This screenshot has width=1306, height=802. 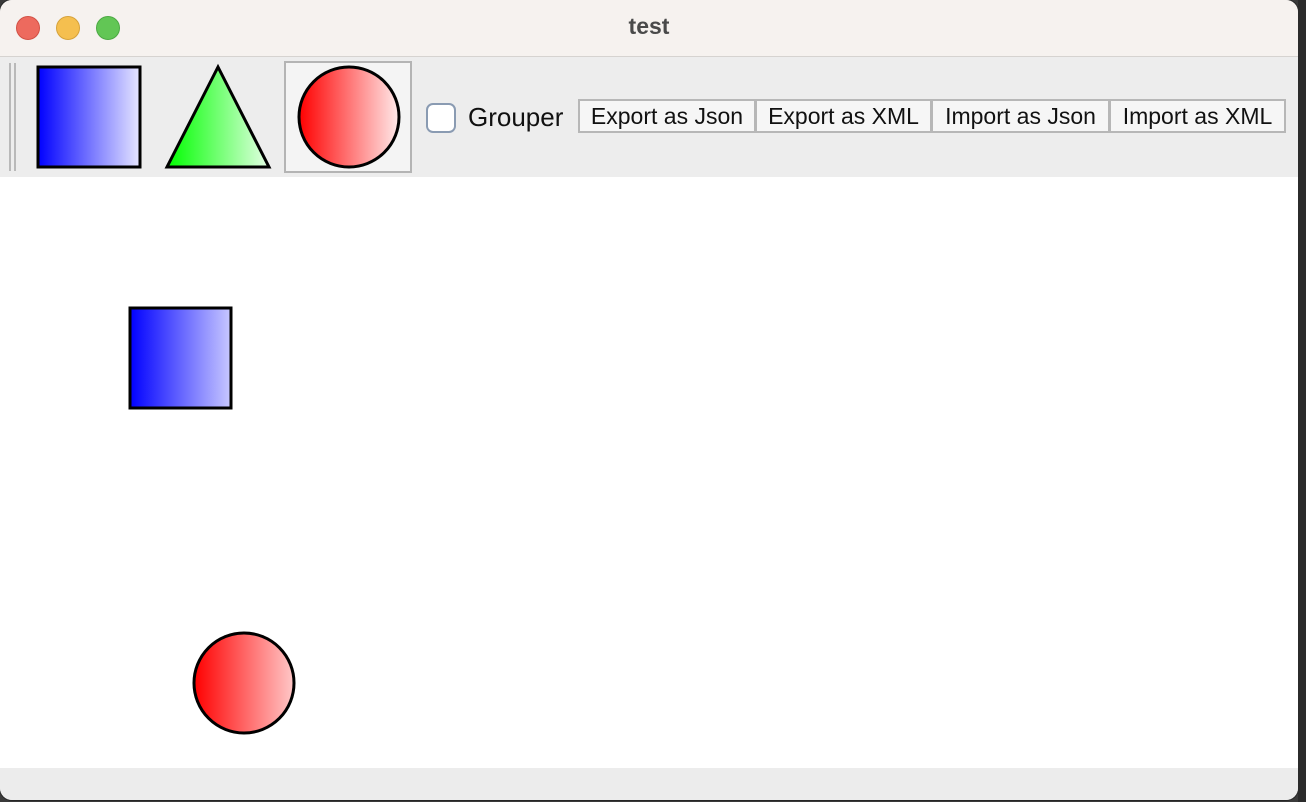 I want to click on title-bar: test, so click(x=649, y=28).